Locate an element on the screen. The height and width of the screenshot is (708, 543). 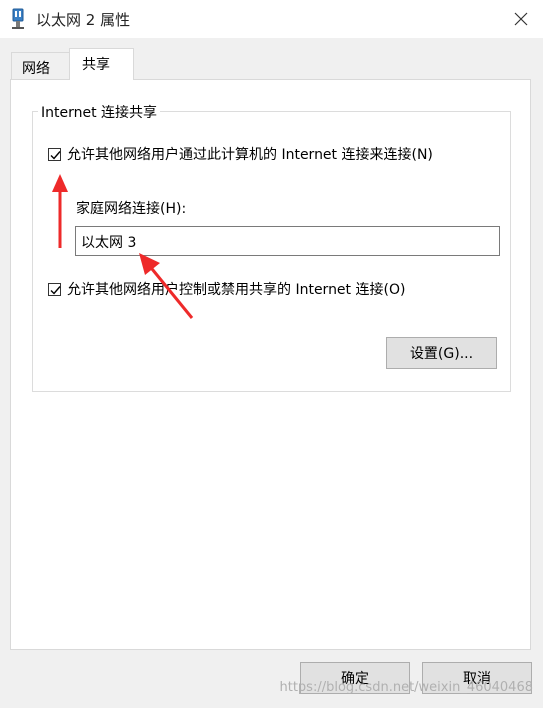
allow-control-checkbox is located at coordinates (54, 289).